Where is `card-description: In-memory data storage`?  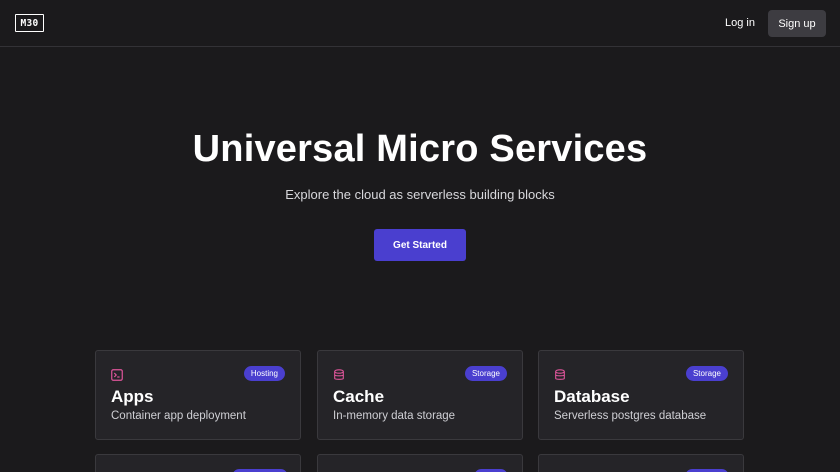
card-description: In-memory data storage is located at coordinates (394, 416).